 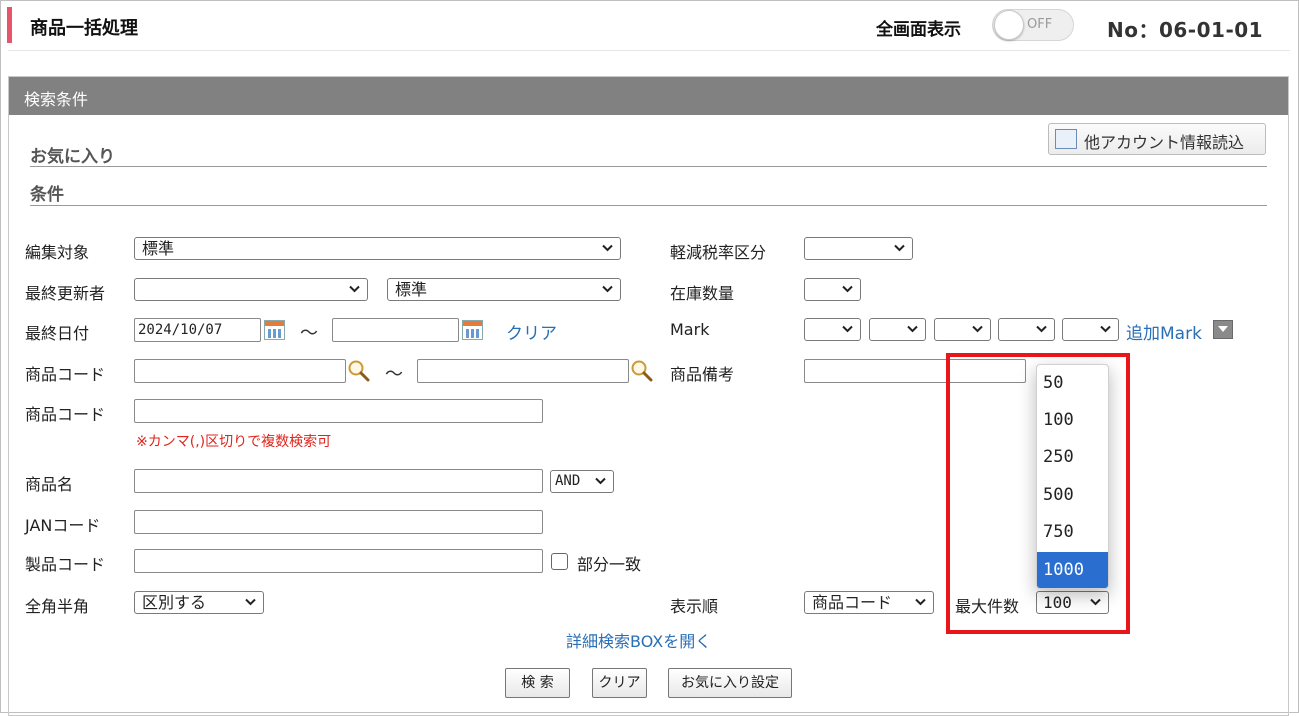 I want to click on width-mode-select: 区別する, so click(x=199, y=602).